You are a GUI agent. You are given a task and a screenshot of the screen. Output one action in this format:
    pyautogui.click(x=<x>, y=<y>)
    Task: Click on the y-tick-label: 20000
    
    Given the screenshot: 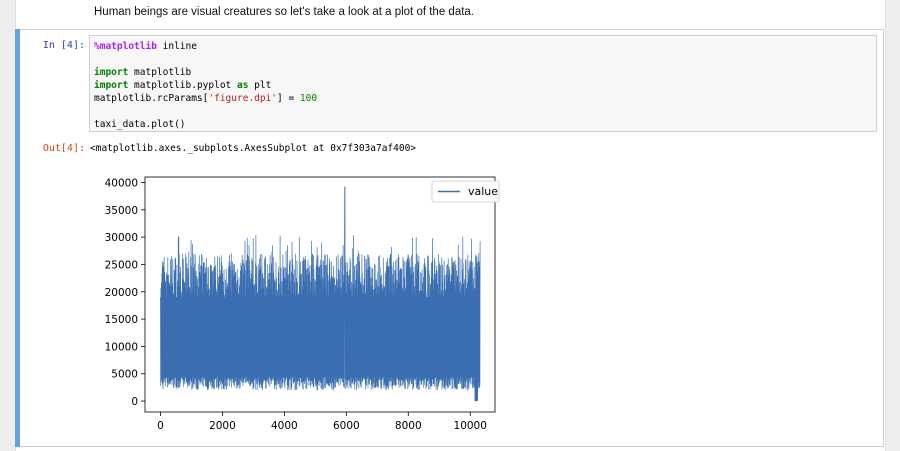 What is the action you would take?
    pyautogui.click(x=121, y=293)
    